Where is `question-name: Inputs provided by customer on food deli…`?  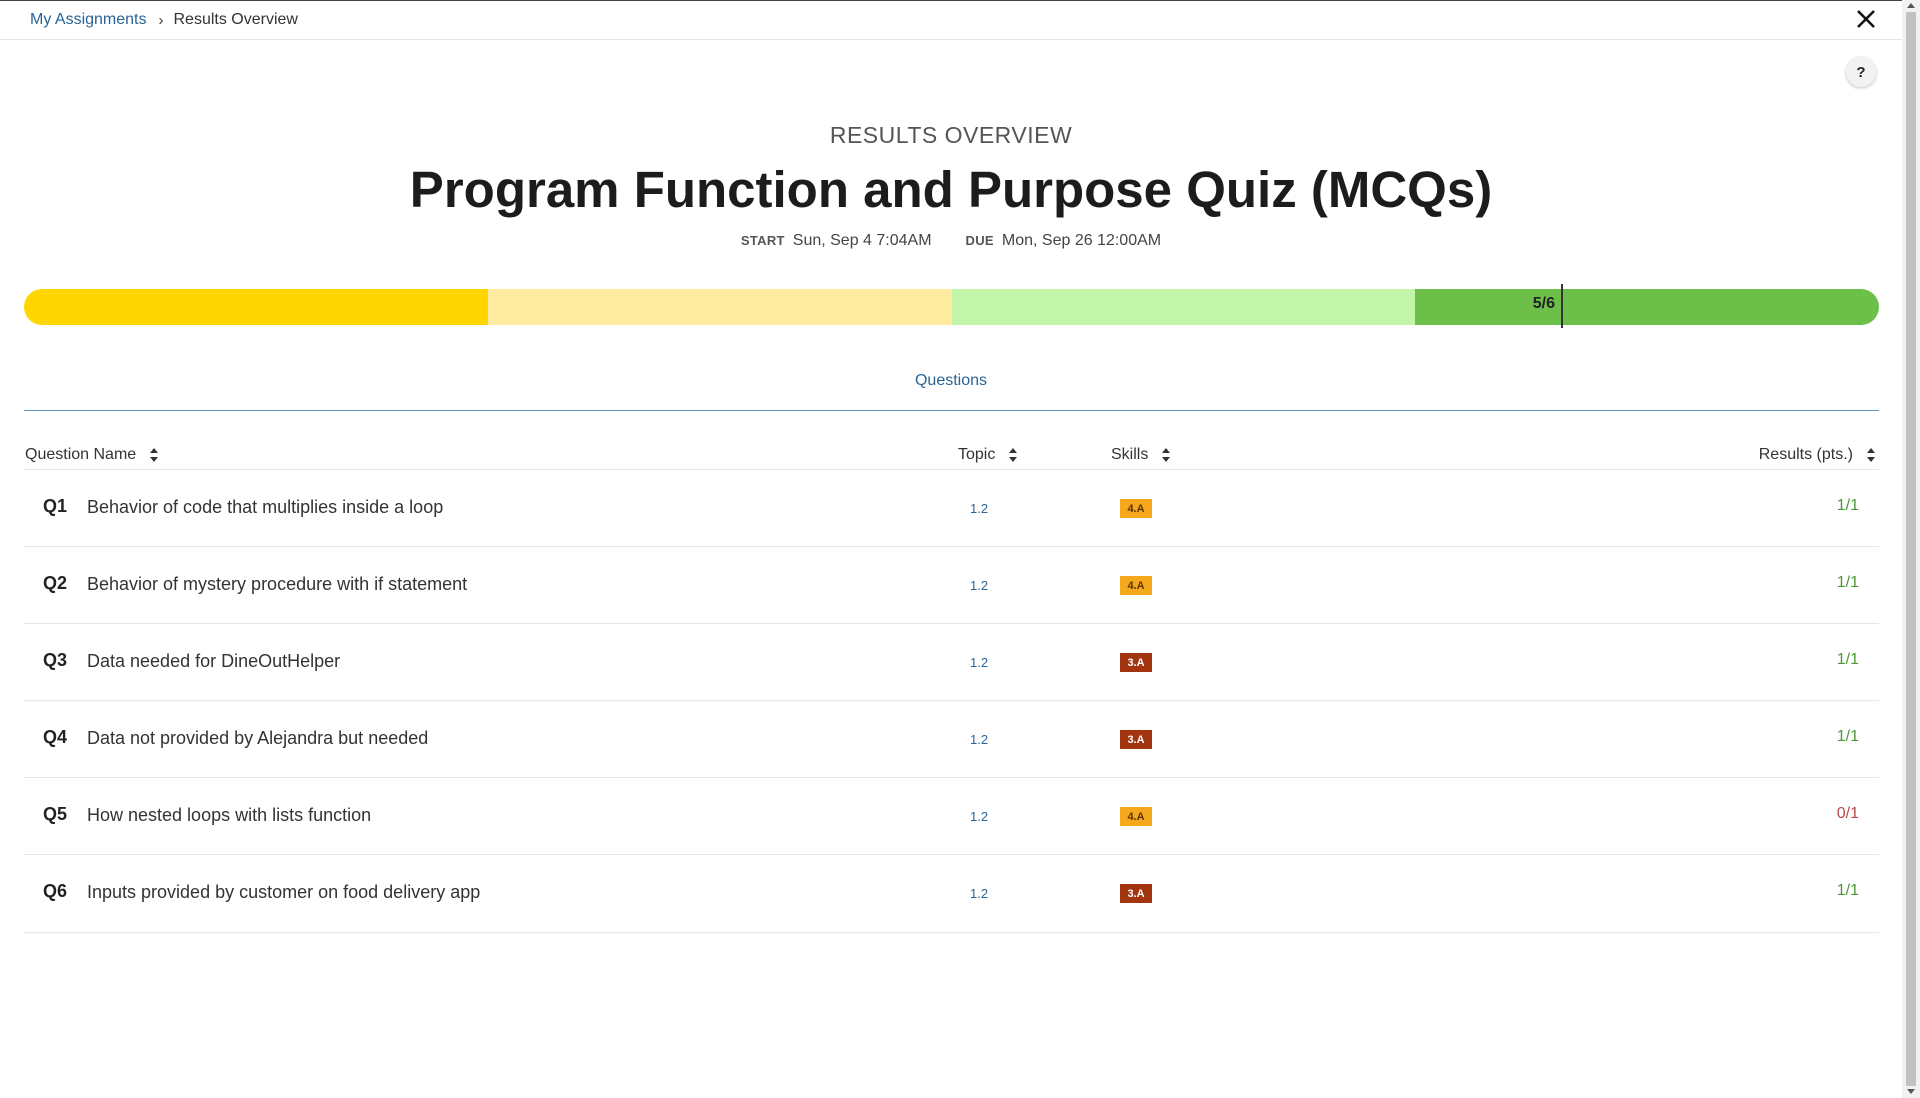 question-name: Inputs provided by customer on food deli… is located at coordinates (283, 892).